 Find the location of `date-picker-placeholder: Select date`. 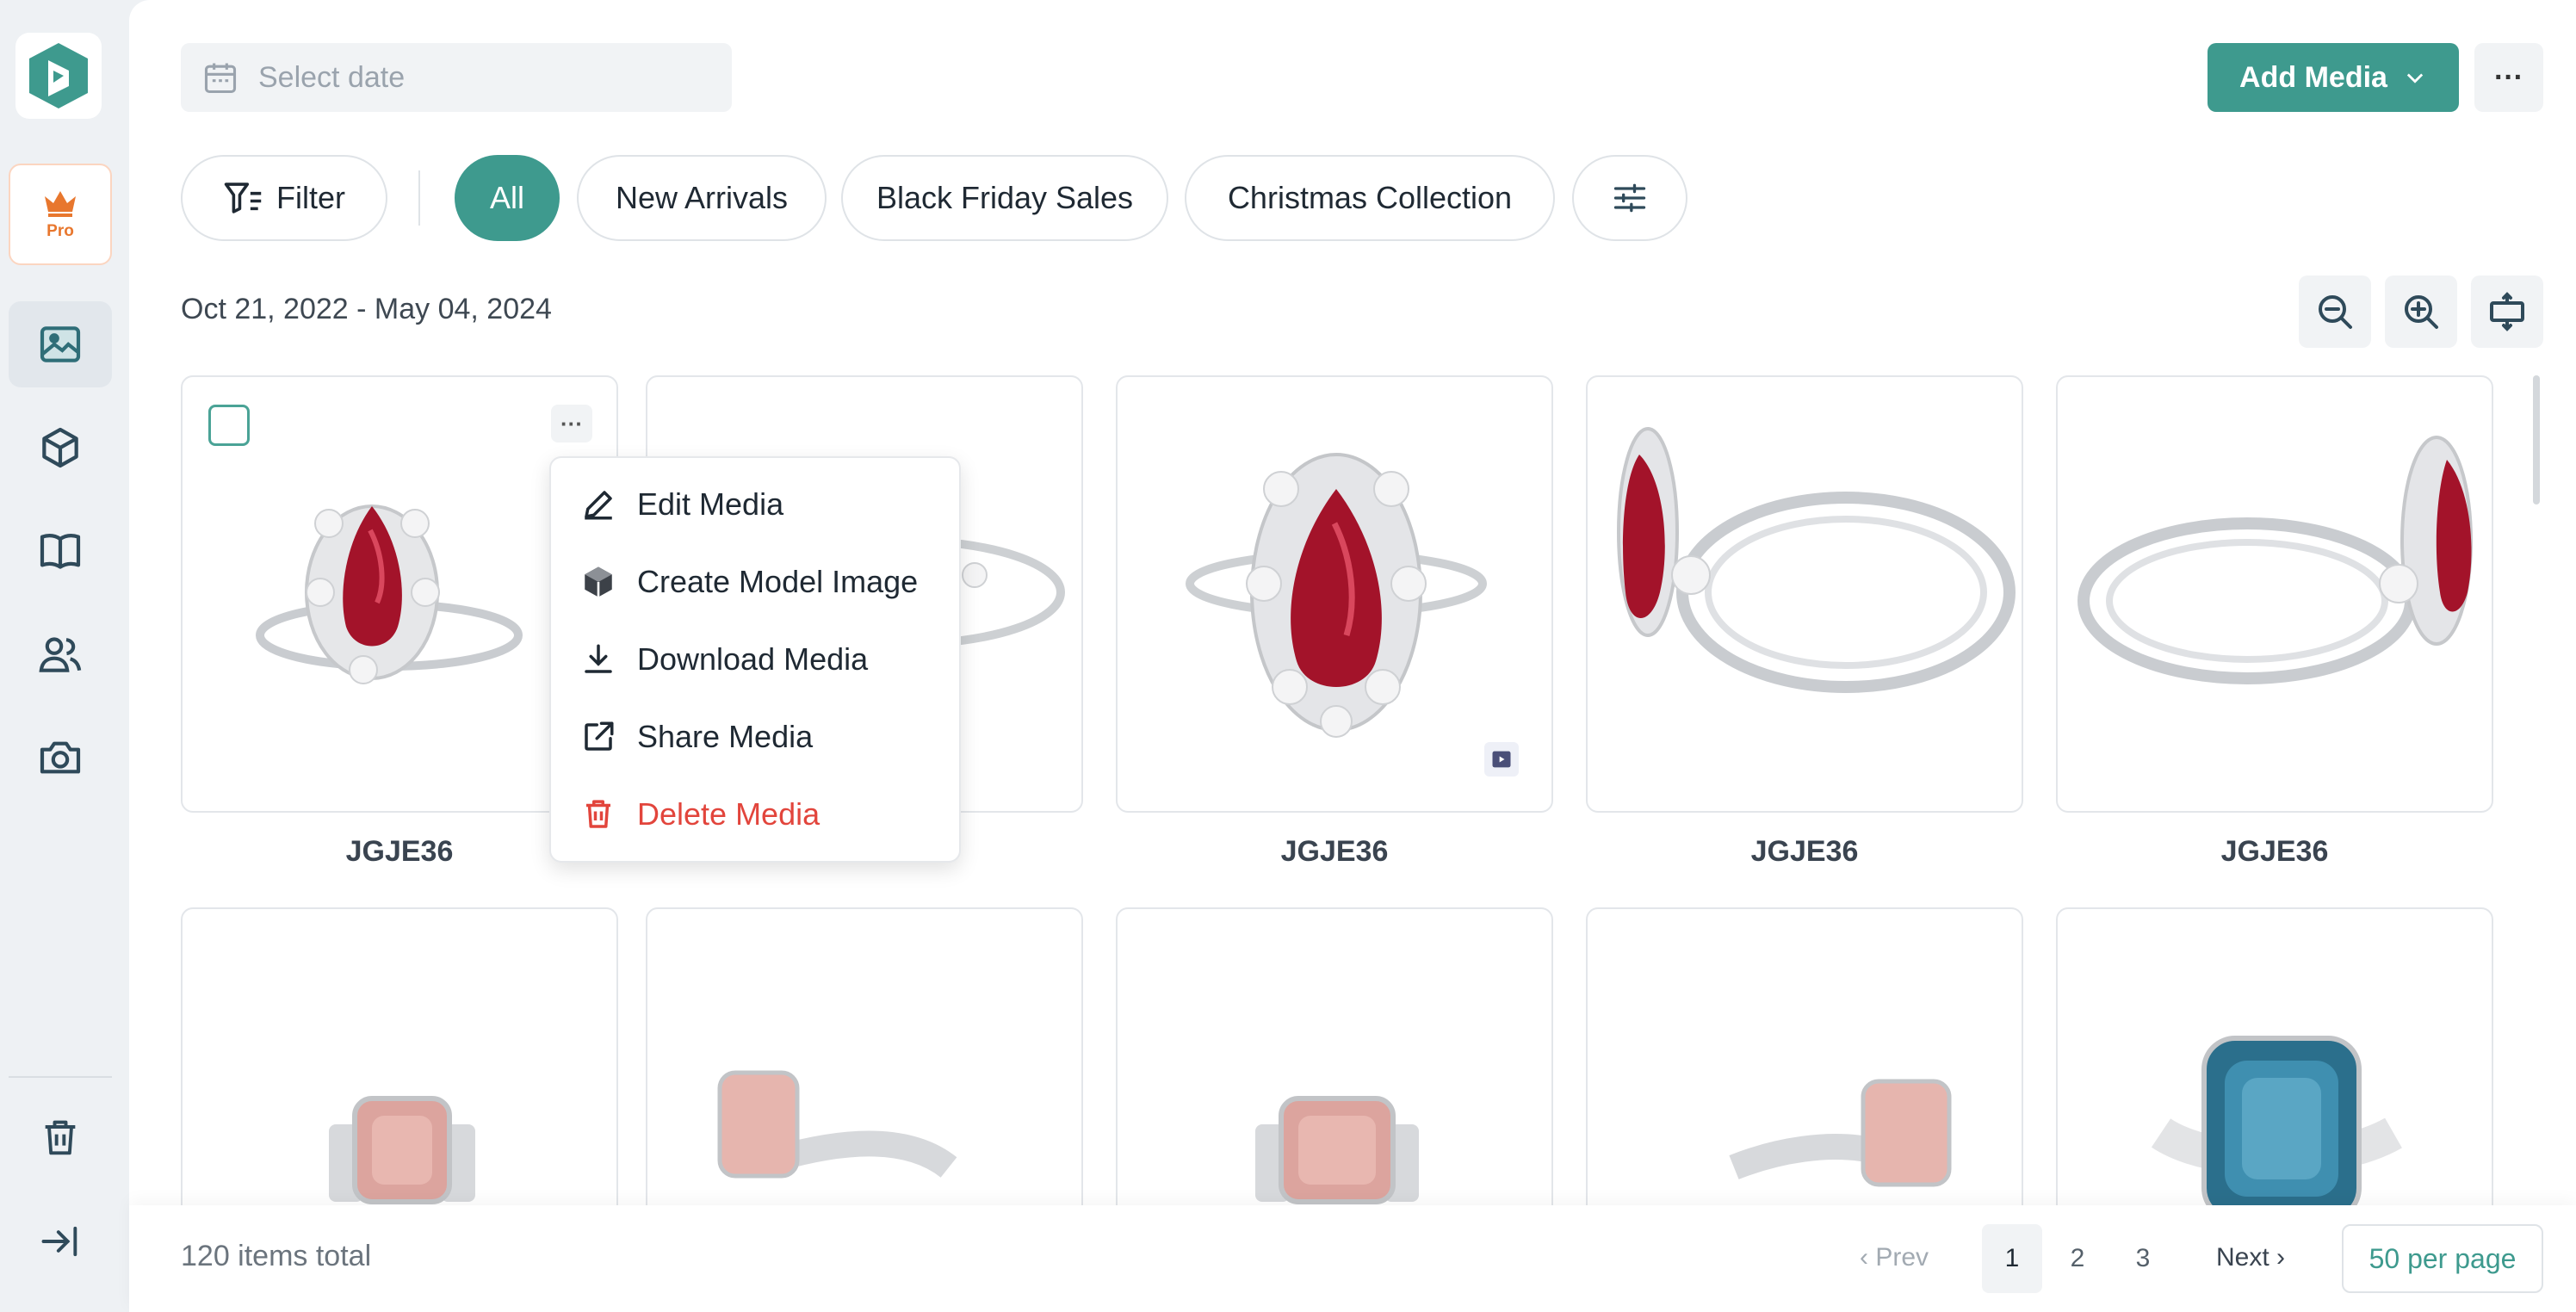

date-picker-placeholder: Select date is located at coordinates (332, 77).